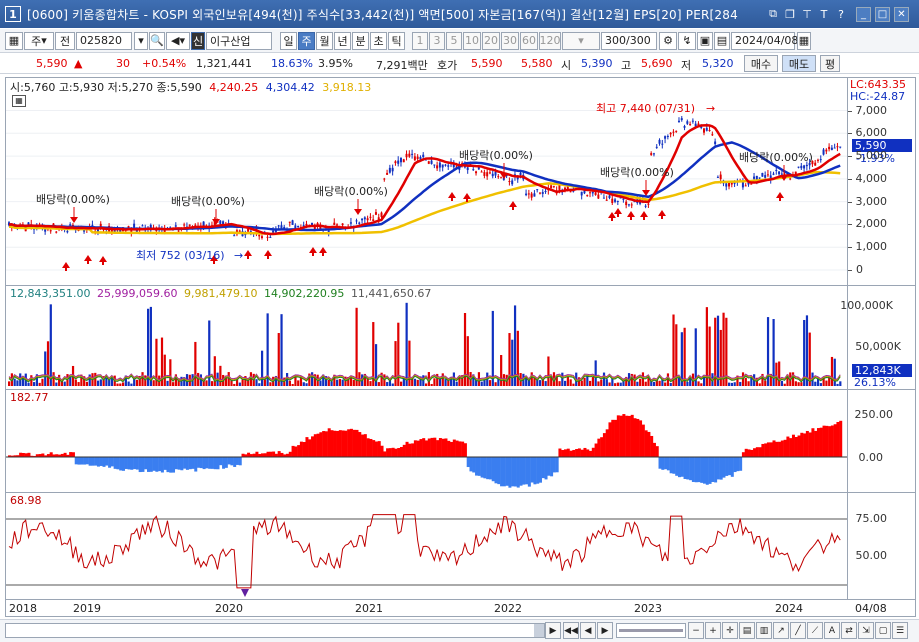 Image resolution: width=919 pixels, height=642 pixels. I want to click on sell-button: 매도, so click(799, 63).